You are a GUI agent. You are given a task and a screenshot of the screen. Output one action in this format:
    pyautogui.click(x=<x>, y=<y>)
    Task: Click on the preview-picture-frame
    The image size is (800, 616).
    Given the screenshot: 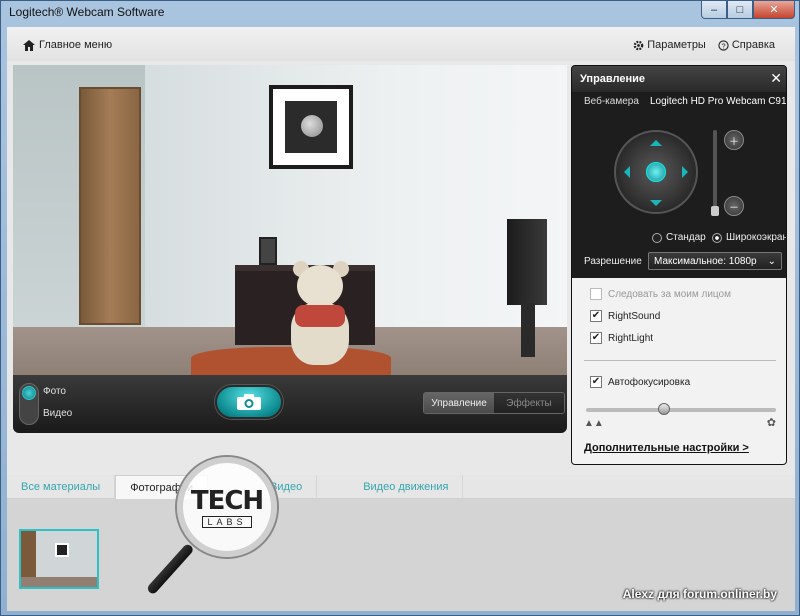 What is the action you would take?
    pyautogui.click(x=311, y=127)
    